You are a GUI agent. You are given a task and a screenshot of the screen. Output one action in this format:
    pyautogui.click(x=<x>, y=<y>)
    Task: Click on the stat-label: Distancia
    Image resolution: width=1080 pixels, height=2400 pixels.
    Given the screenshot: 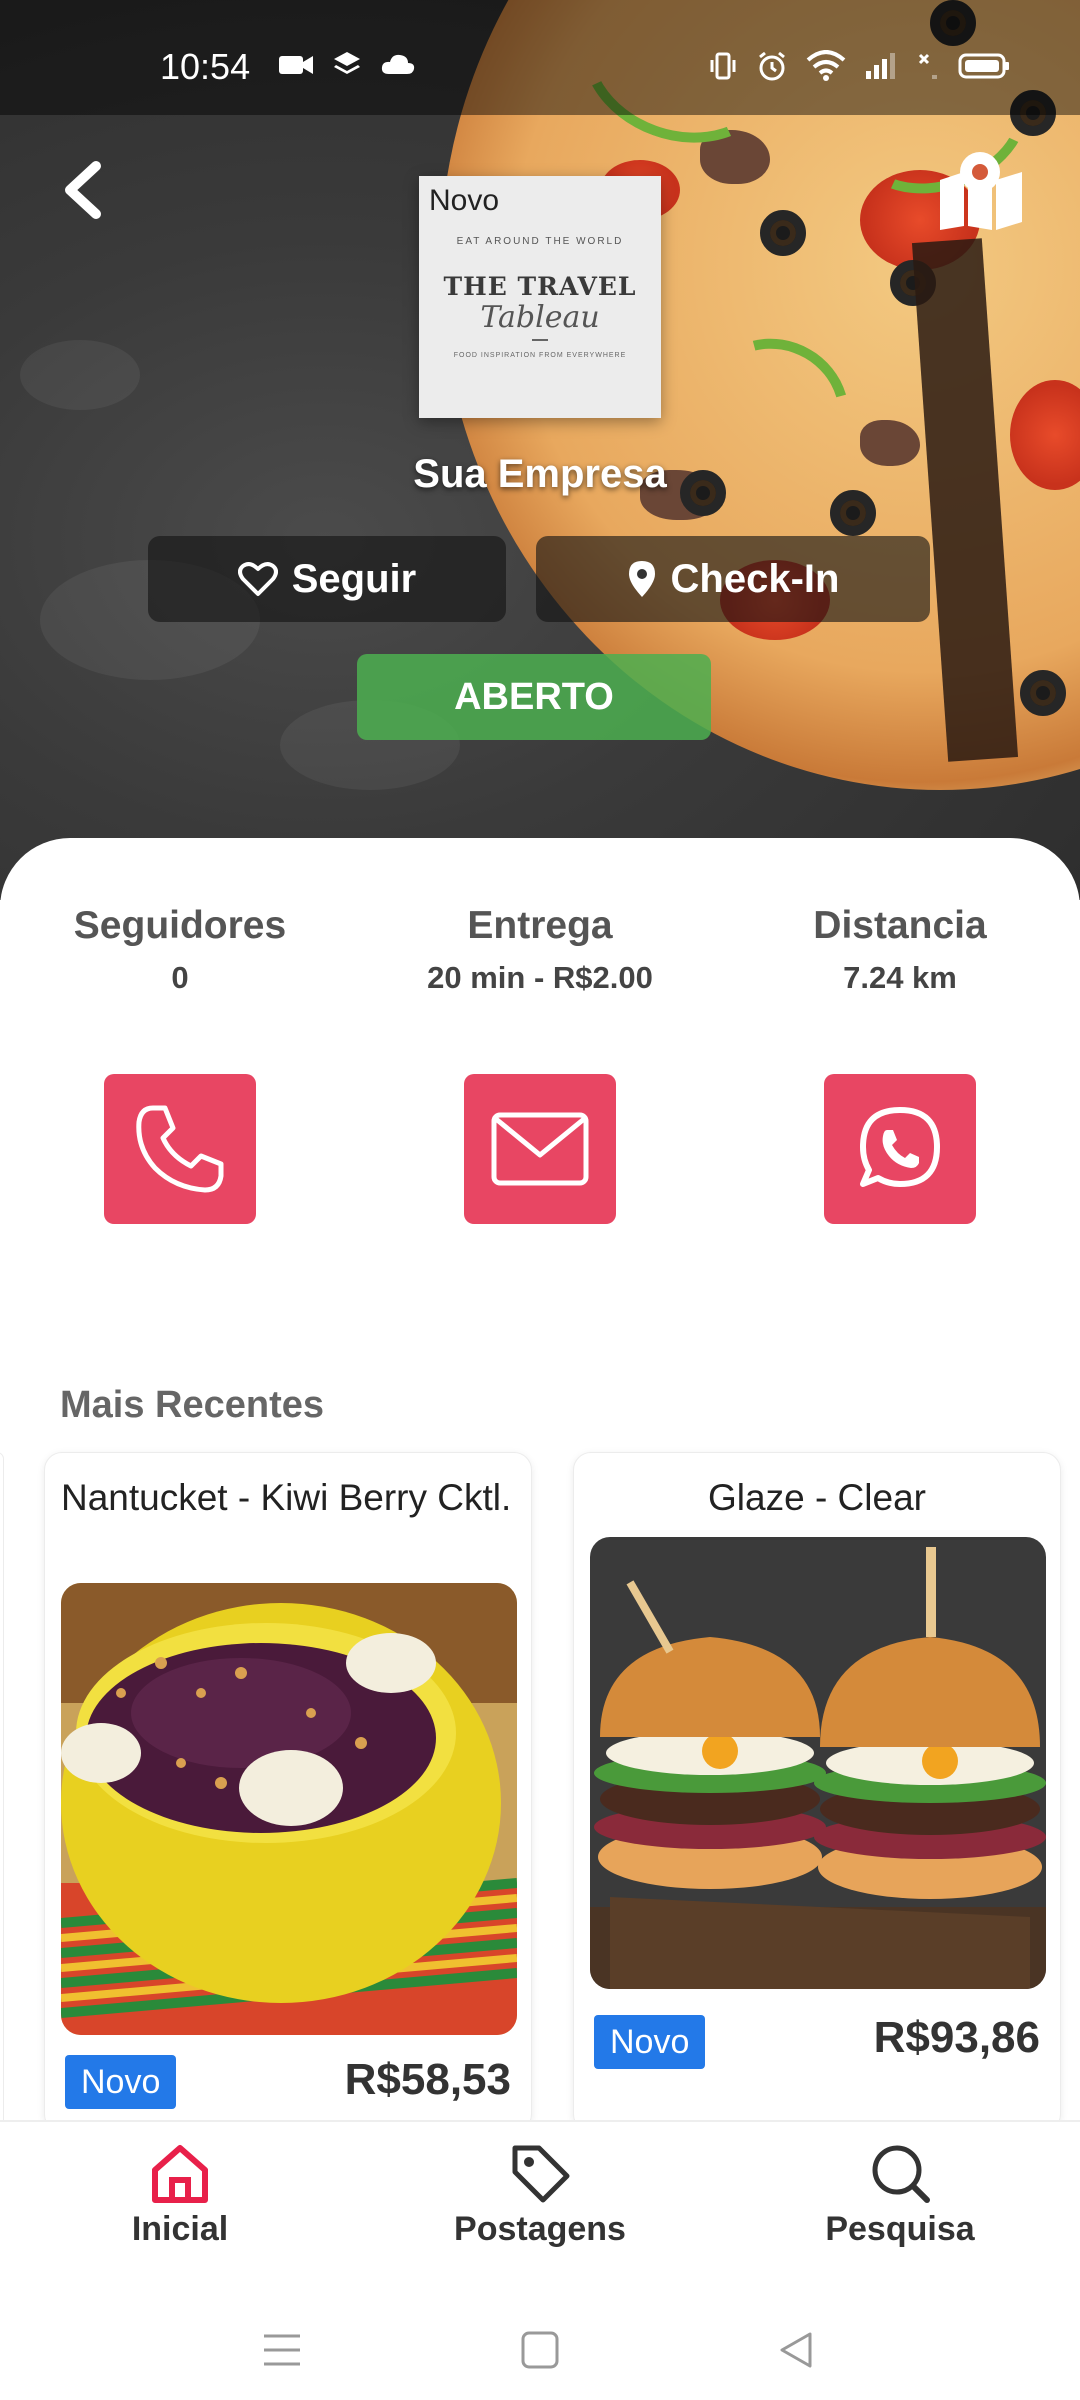 What is the action you would take?
    pyautogui.click(x=900, y=925)
    